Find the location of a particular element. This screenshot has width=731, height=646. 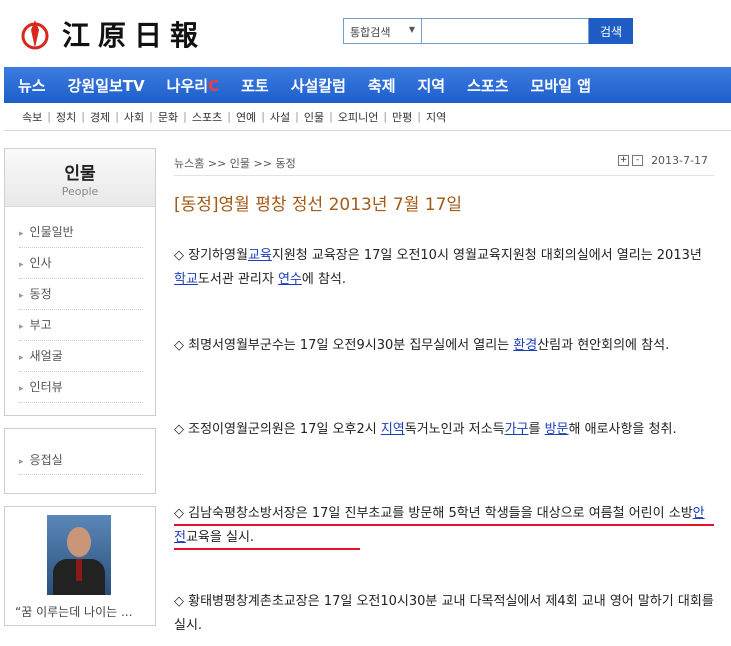

nav-item-label: 지역 is located at coordinates (431, 85).